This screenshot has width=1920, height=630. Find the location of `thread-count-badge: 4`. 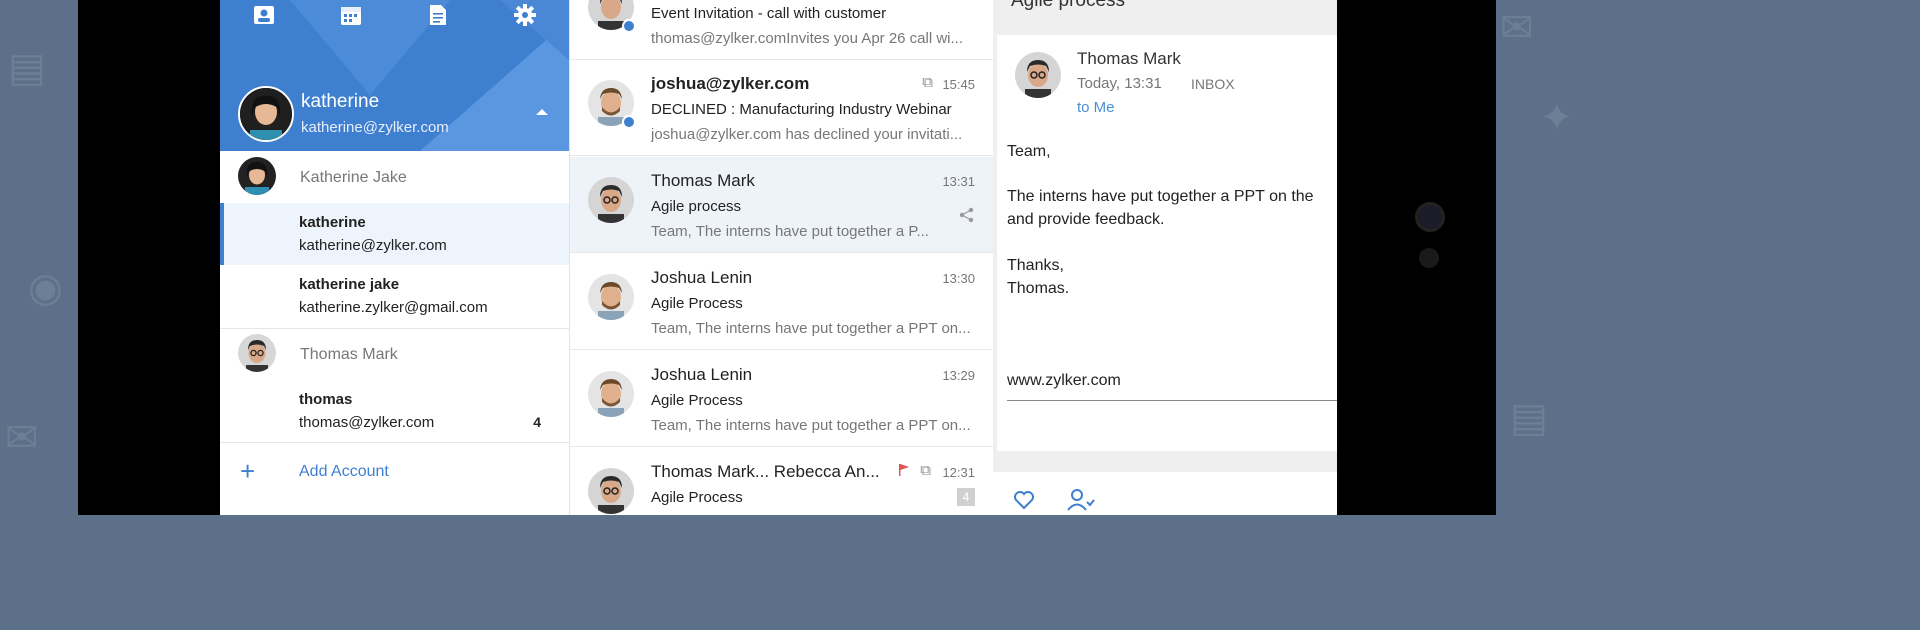

thread-count-badge: 4 is located at coordinates (966, 497).